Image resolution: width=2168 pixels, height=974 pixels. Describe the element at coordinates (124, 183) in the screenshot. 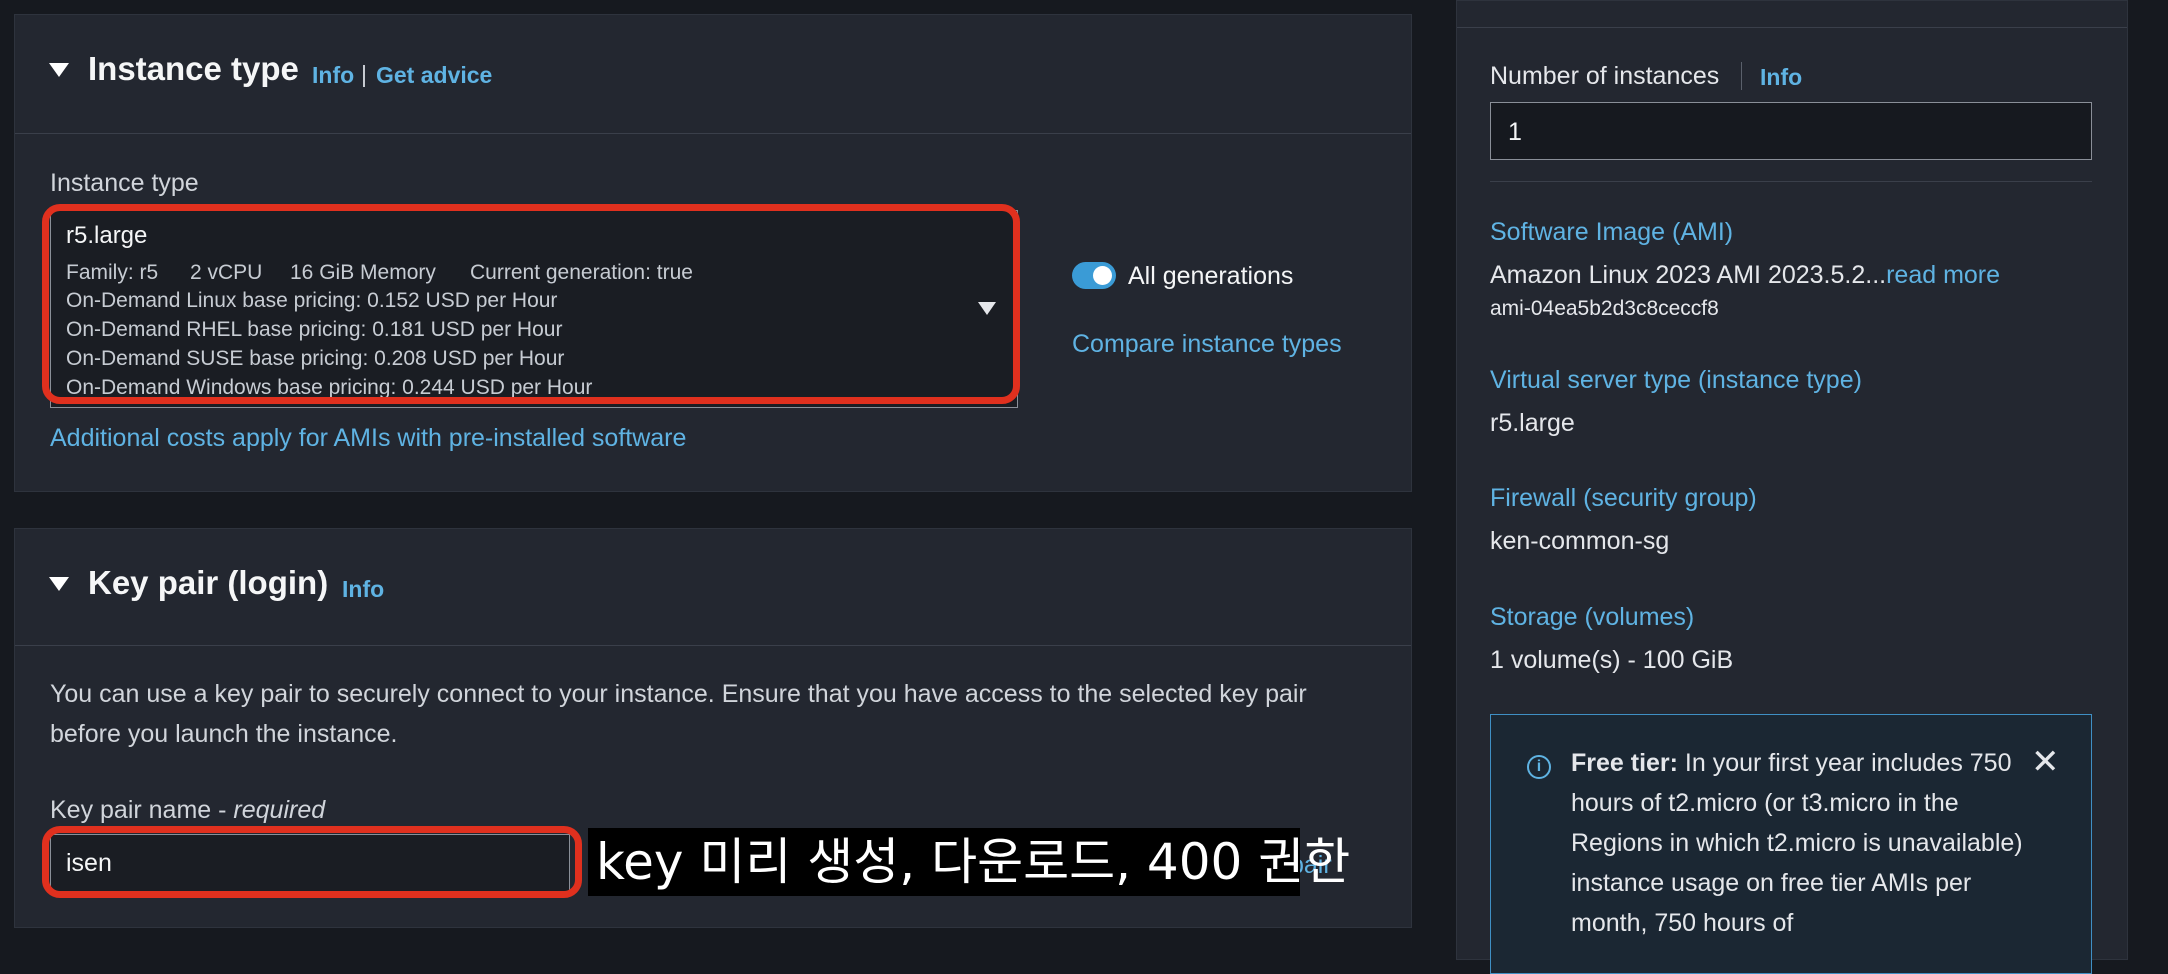

I see `instance-type-field-label: Instance type` at that location.